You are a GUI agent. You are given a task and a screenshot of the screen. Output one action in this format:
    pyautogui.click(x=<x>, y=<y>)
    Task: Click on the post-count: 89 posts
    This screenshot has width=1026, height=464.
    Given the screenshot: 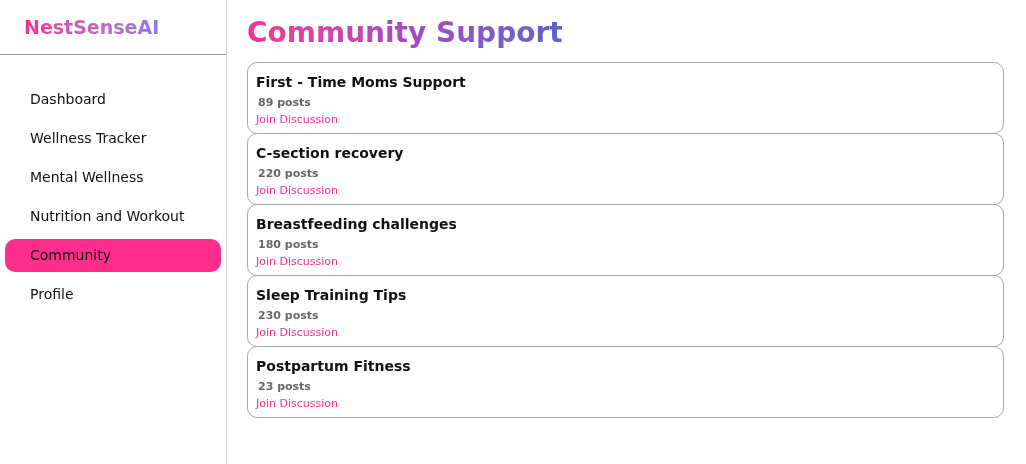 What is the action you would take?
    pyautogui.click(x=284, y=103)
    